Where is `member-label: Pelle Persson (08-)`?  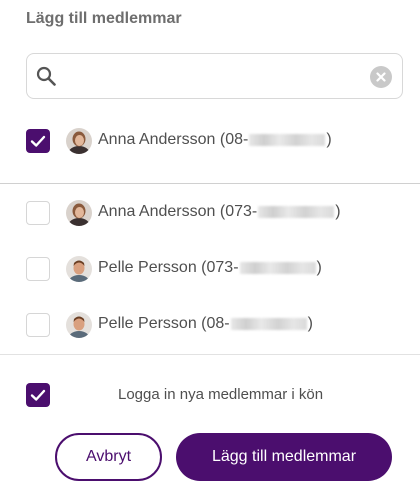
member-label: Pelle Persson (08-) is located at coordinates (205, 324).